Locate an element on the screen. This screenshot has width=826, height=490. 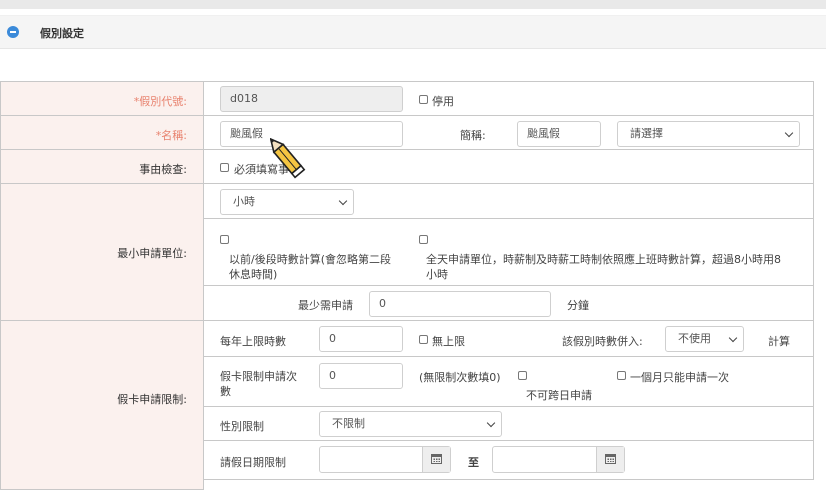
option-a-line1: 以前/後段時數計算(會忽略第二段 is located at coordinates (310, 259).